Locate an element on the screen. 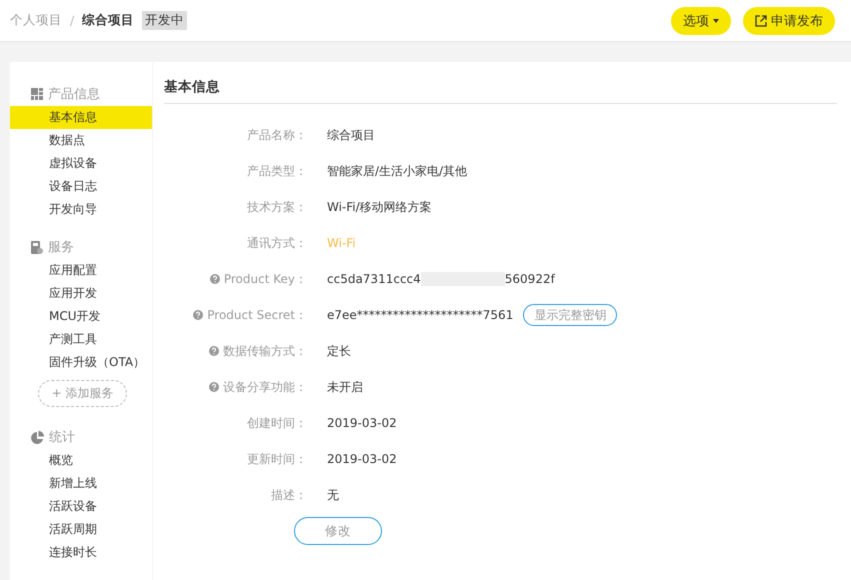  sidebar-item: MCU开发 is located at coordinates (81, 316).